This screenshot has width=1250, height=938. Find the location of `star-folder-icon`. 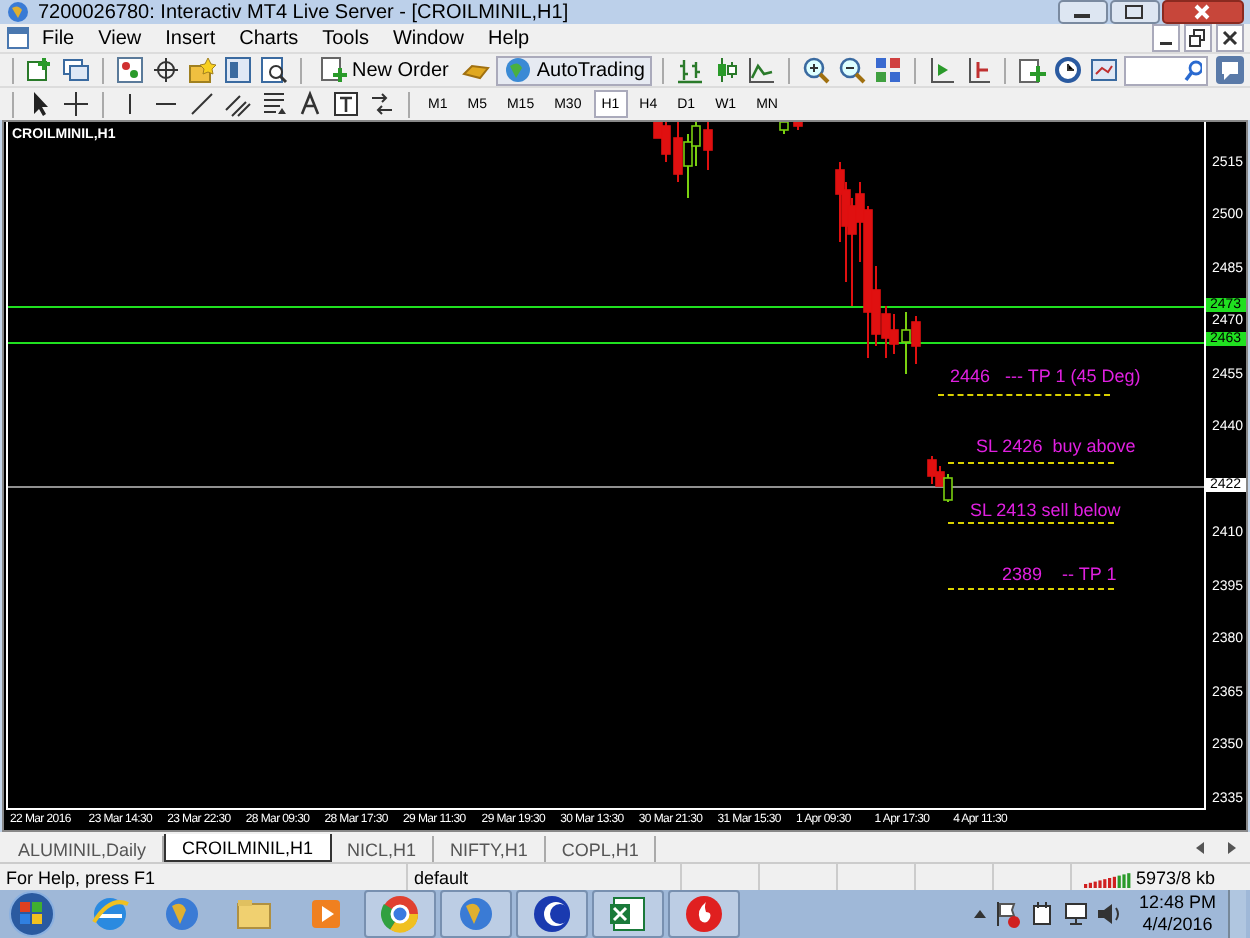

star-folder-icon is located at coordinates (202, 70).